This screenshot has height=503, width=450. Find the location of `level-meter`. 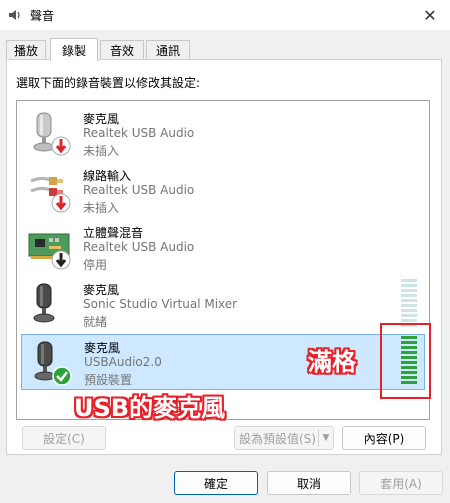

level-meter is located at coordinates (409, 304).